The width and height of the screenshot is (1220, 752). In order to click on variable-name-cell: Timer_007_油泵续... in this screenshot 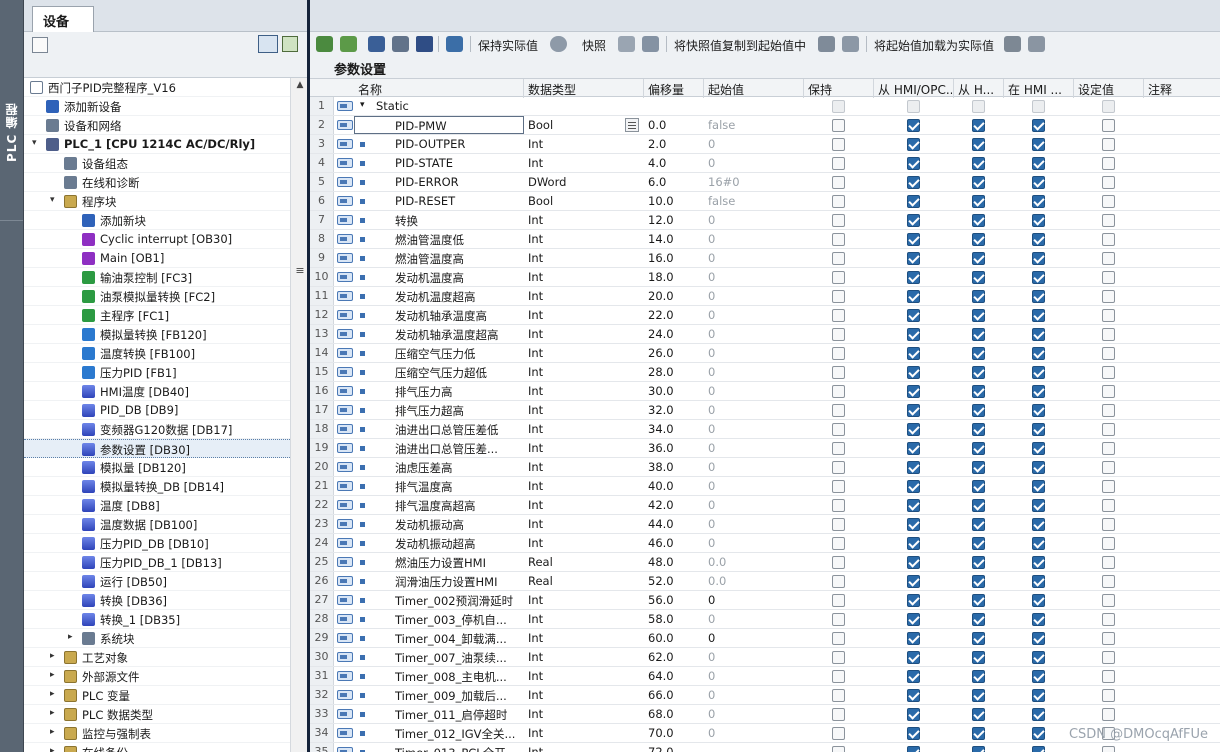, I will do `click(459, 658)`.